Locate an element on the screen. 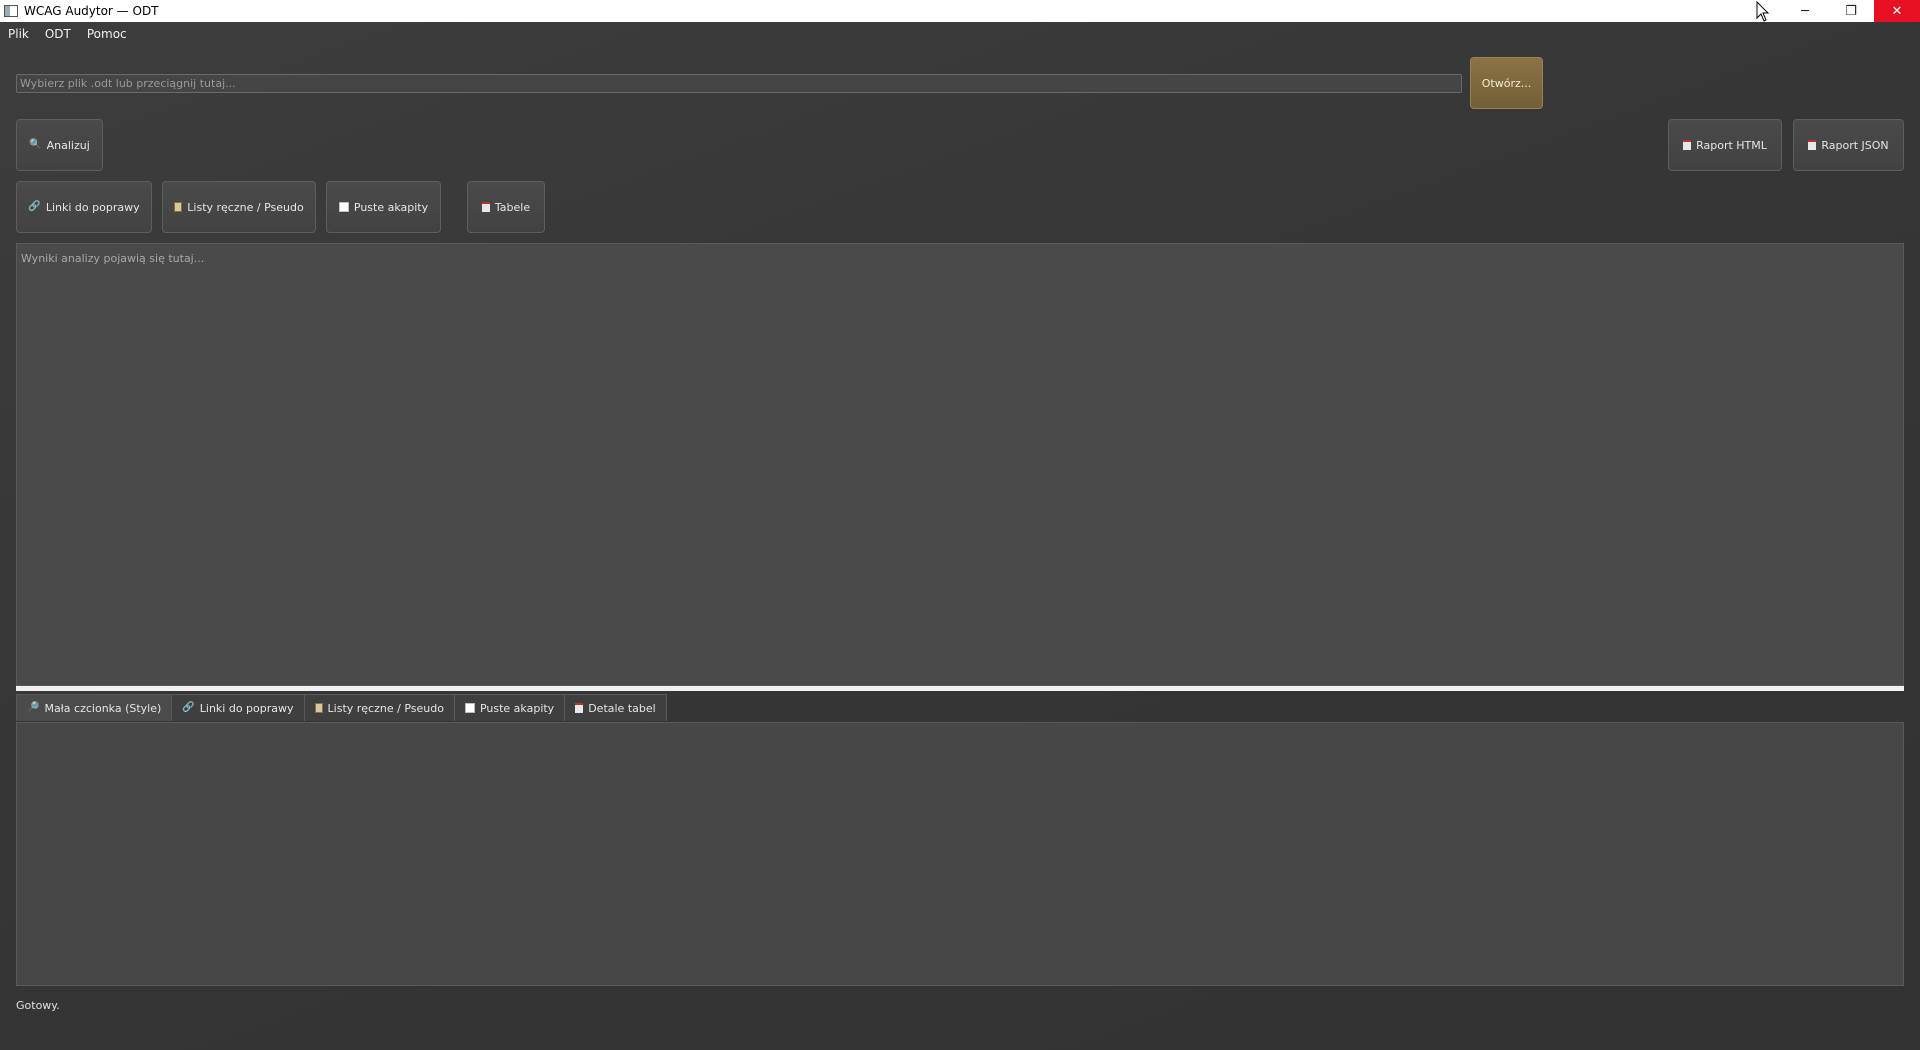 The image size is (1920, 1050). report-html-label: Raport HTML is located at coordinates (1731, 145).